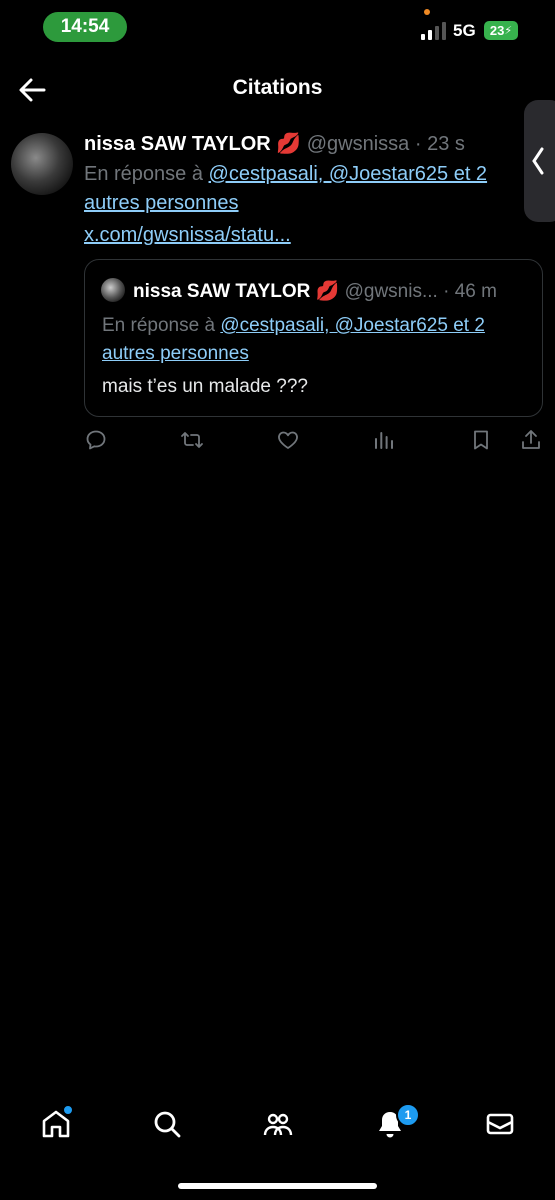 The image size is (555, 1200). I want to click on home-indicator, so click(277, 1186).